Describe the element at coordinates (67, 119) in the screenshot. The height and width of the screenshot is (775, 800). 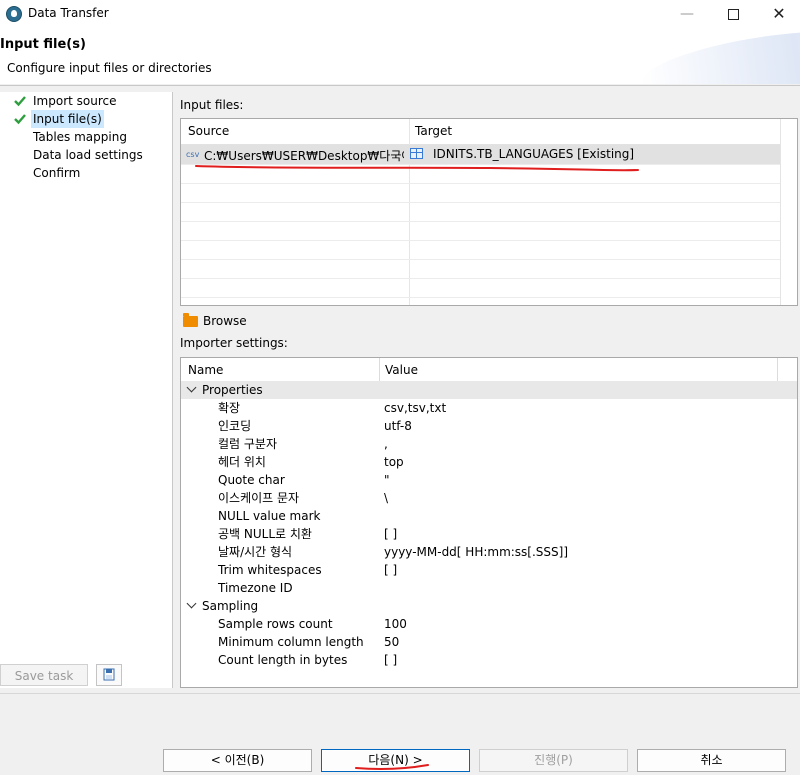
I see `nav-item-label: Input file(s)` at that location.